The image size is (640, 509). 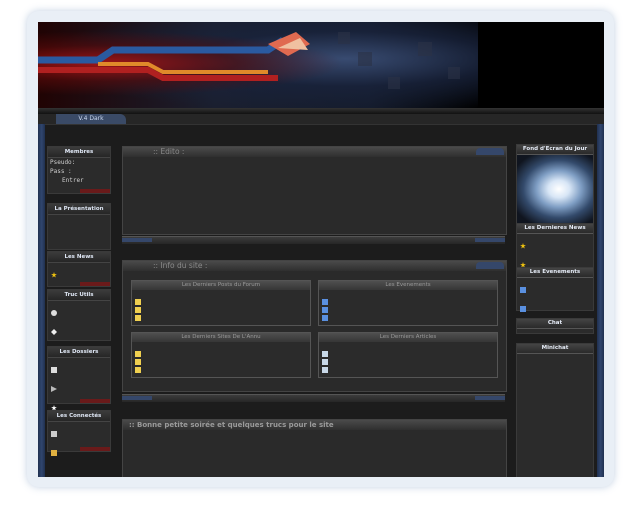 I want to click on forum-posts-title: Les Derniers Posts du Forum, so click(x=221, y=285).